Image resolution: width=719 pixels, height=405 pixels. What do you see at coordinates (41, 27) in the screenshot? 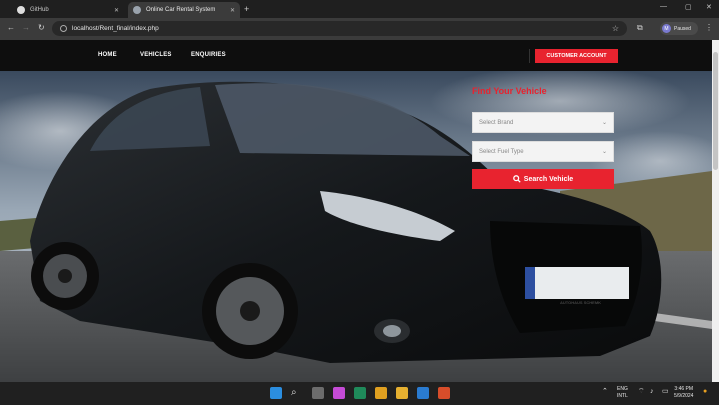
I see `reload-icon: ↻` at bounding box center [41, 27].